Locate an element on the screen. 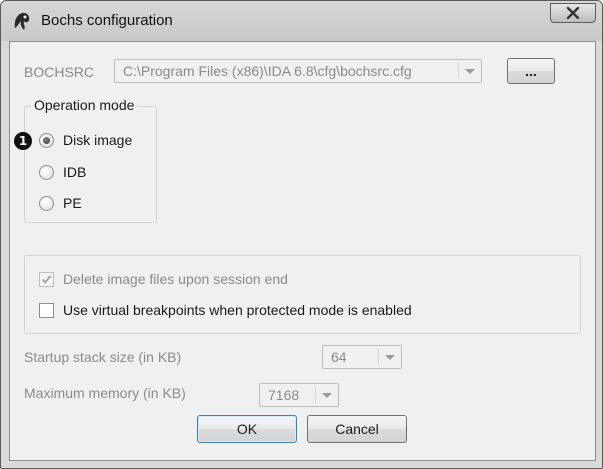 This screenshot has height=469, width=603. title-bar: Bochs configuration is located at coordinates (301, 21).